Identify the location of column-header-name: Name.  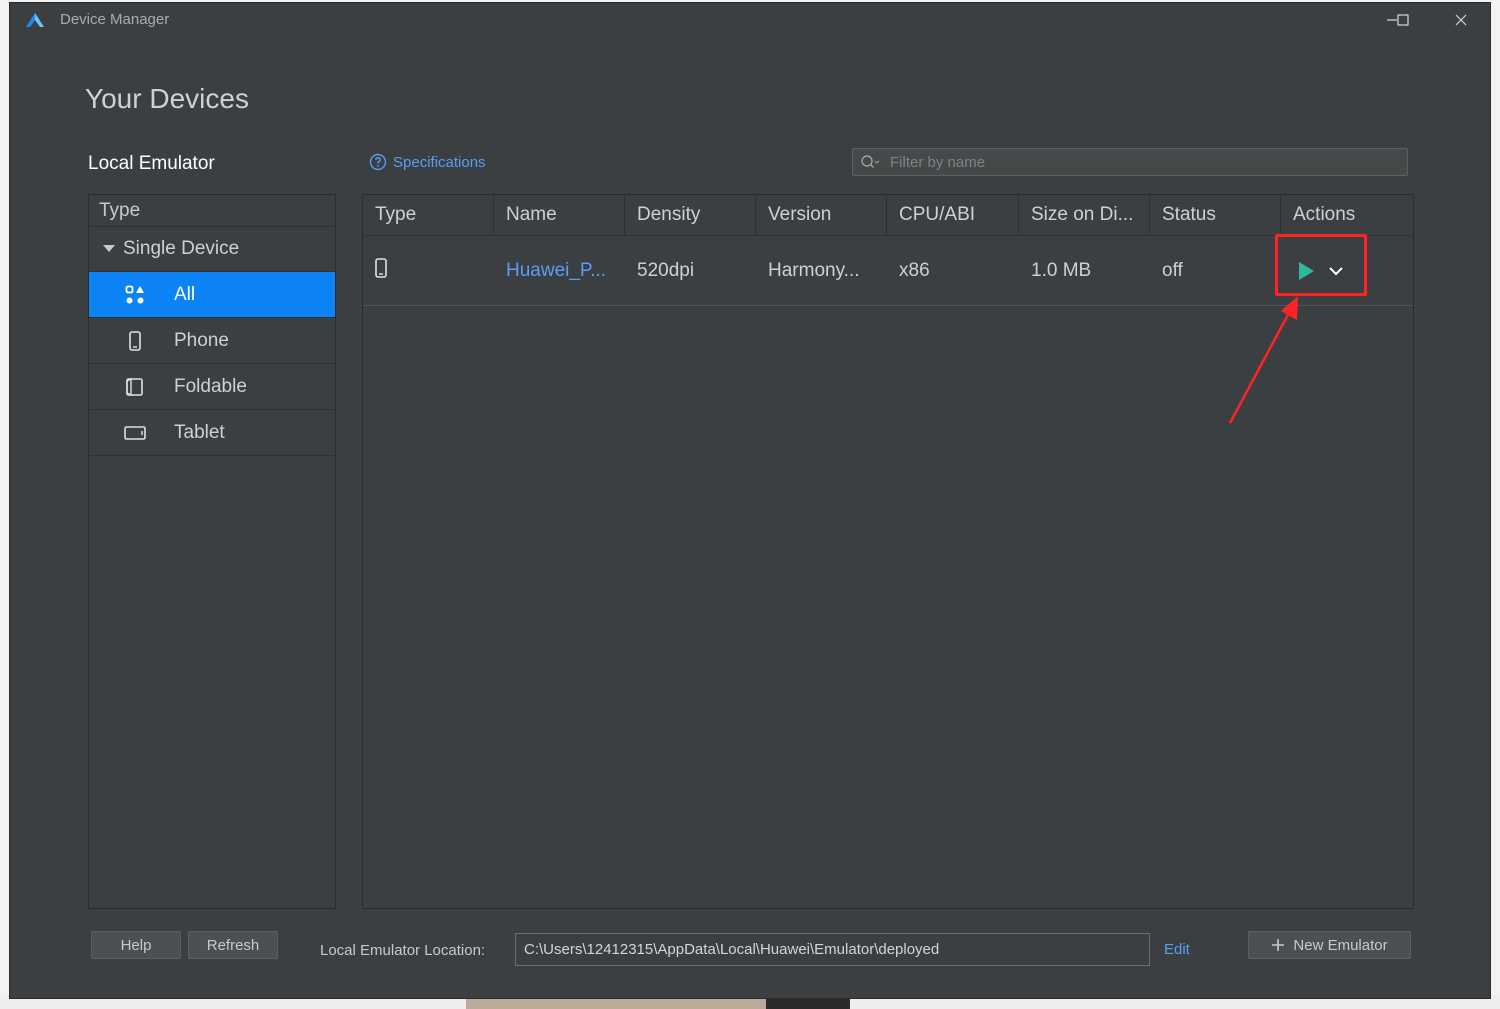
(559, 215).